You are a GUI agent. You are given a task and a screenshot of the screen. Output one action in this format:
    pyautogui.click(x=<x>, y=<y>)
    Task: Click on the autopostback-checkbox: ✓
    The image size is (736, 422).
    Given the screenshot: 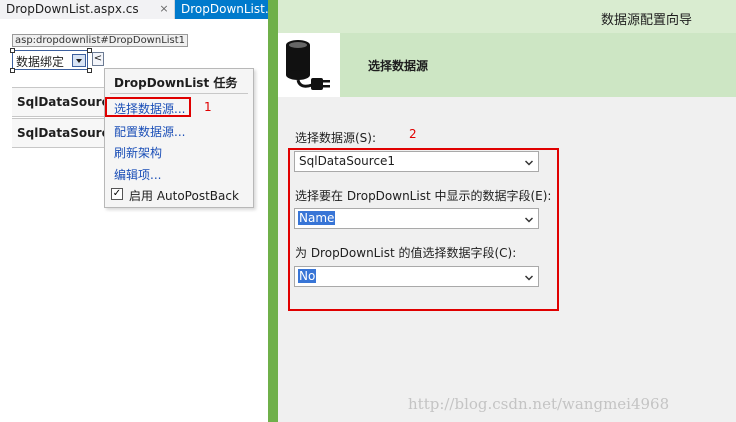 What is the action you would take?
    pyautogui.click(x=117, y=194)
    